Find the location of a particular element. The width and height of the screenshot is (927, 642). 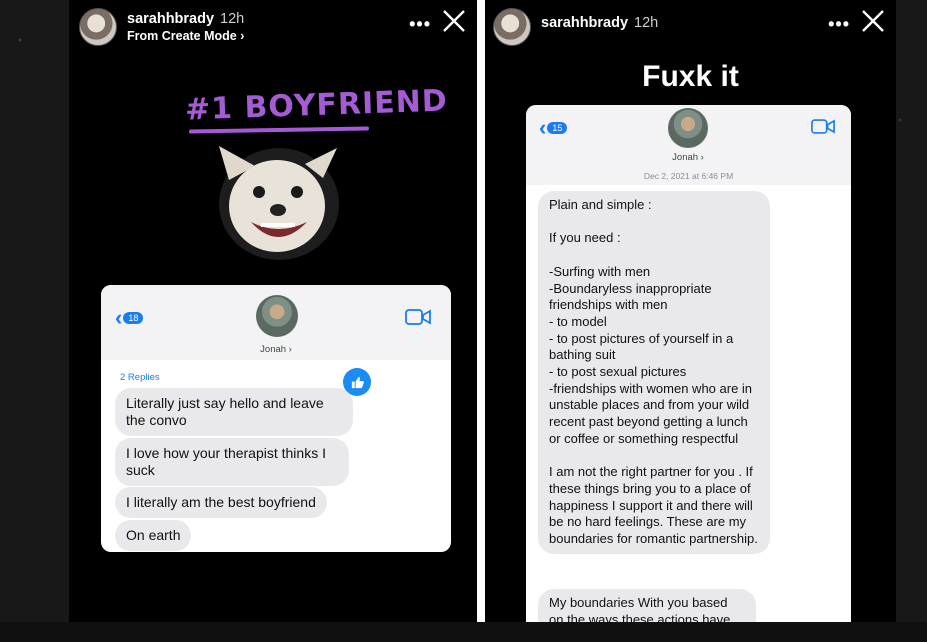

card-header: ‹ 18 Jonah › is located at coordinates (276, 322).